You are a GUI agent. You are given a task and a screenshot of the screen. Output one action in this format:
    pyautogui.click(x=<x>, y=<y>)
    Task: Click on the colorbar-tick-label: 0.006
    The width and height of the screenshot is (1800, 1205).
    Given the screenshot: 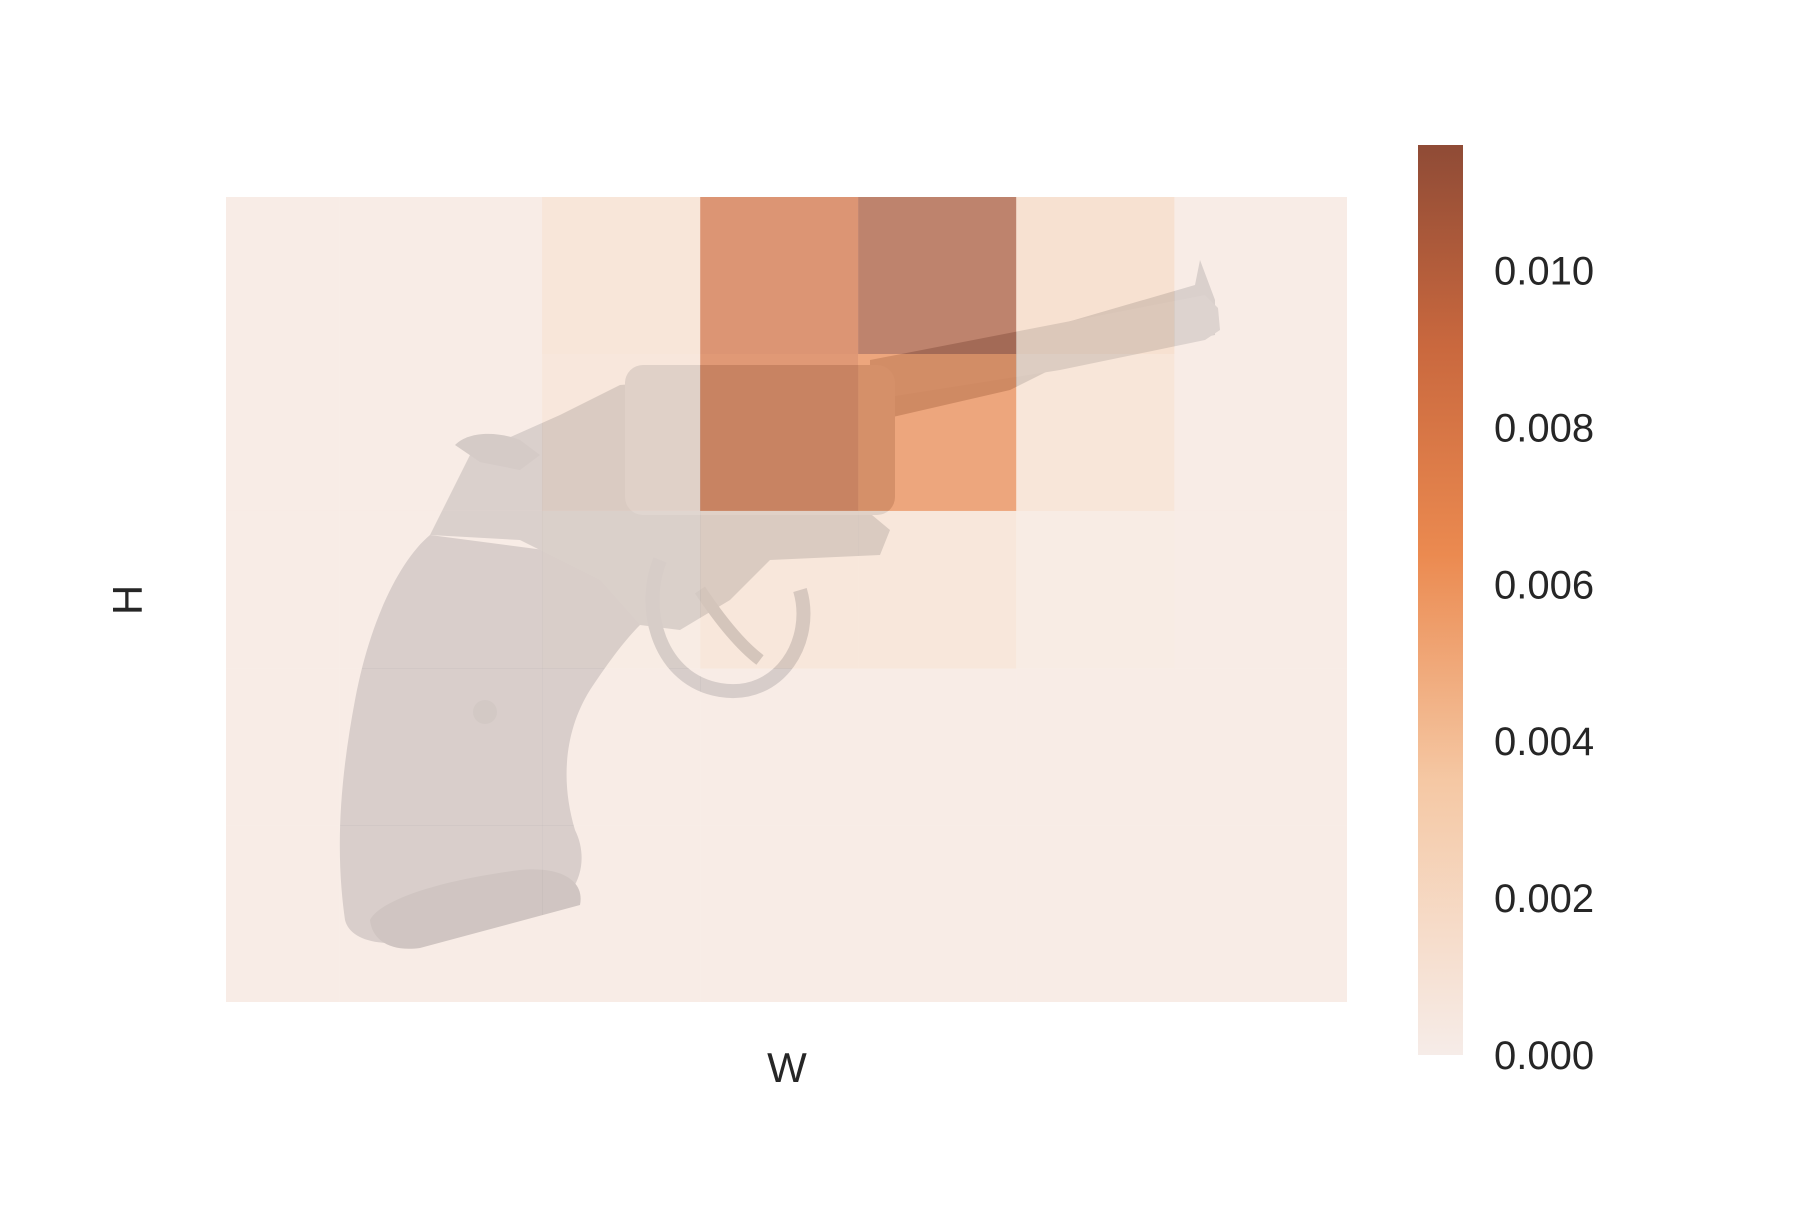 What is the action you would take?
    pyautogui.click(x=1544, y=585)
    